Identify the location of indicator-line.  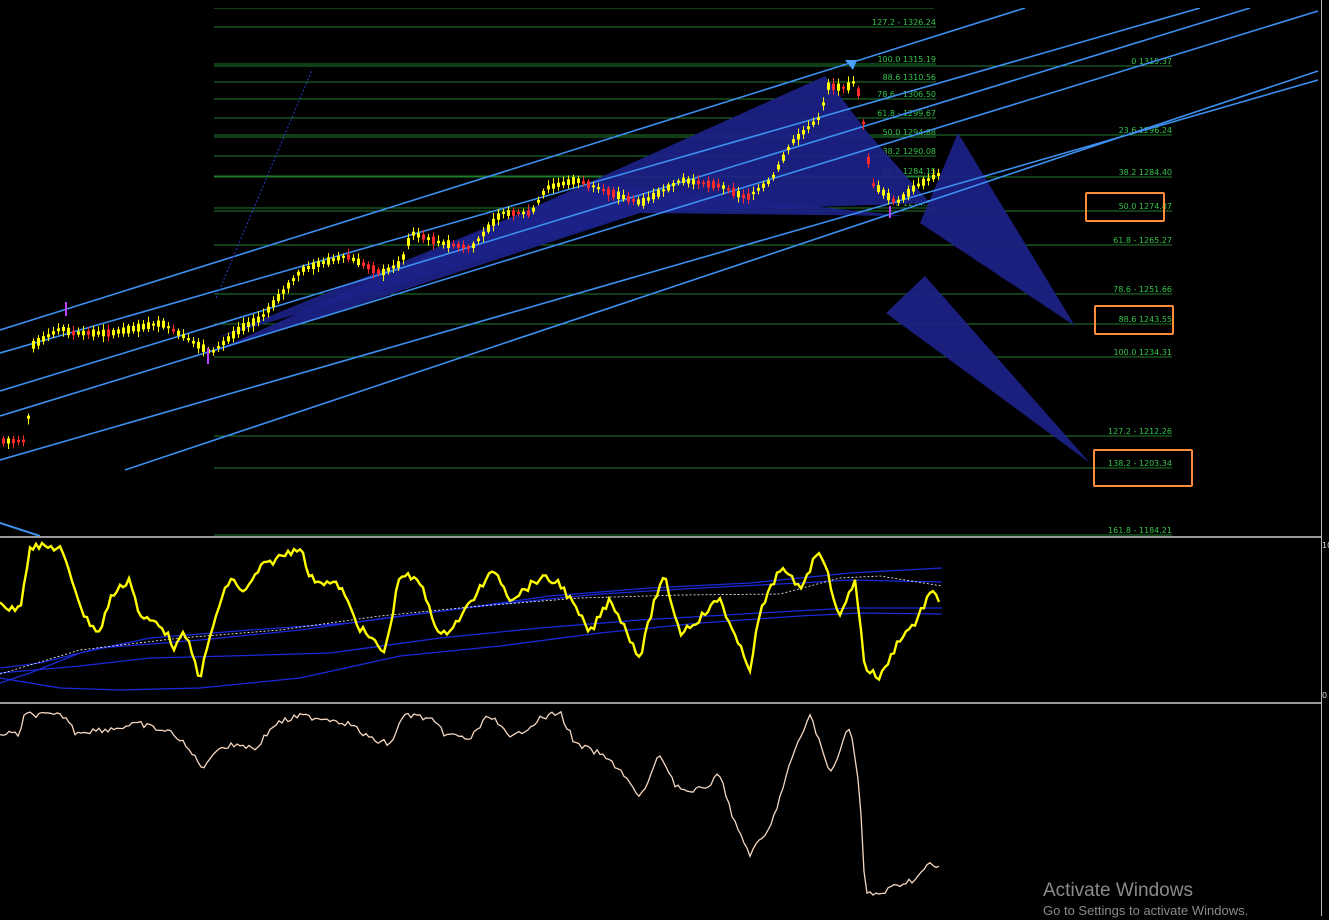
(470, 803).